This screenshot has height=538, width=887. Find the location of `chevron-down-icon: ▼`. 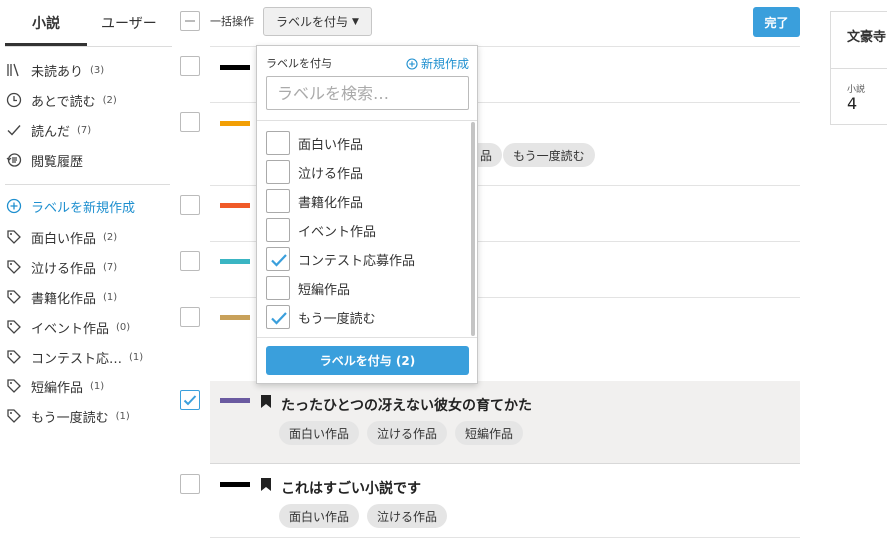

chevron-down-icon: ▼ is located at coordinates (355, 21).